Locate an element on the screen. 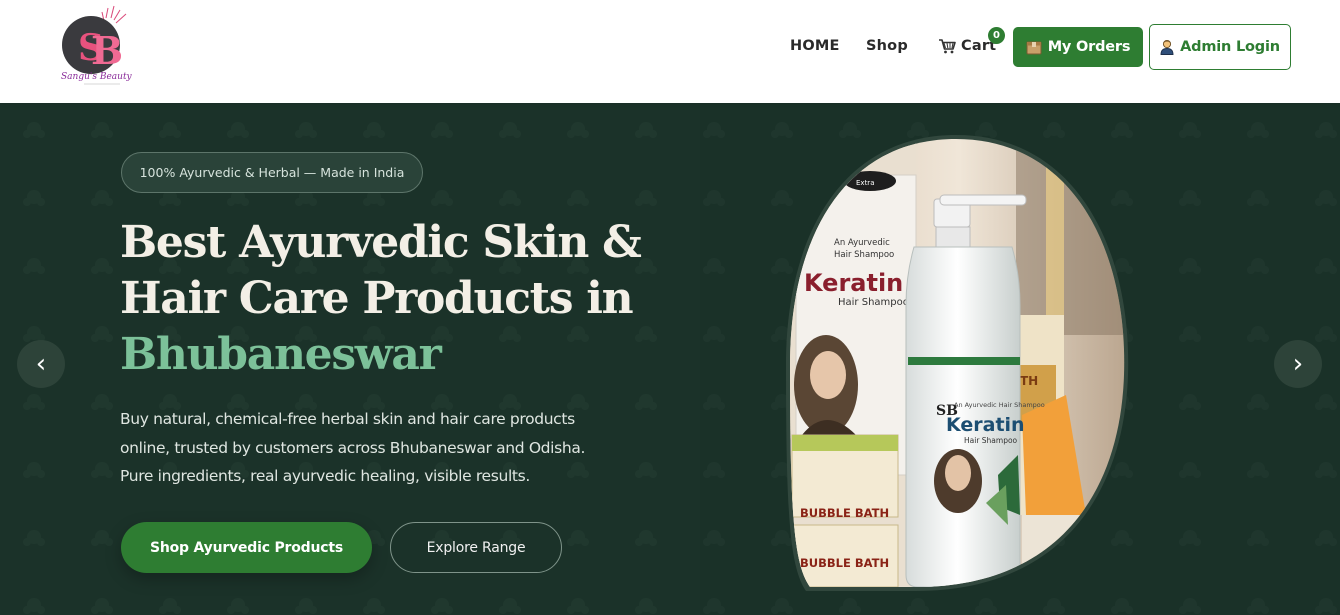 The width and height of the screenshot is (1340, 615). svg-text: An Ayurvedic is located at coordinates (862, 243).